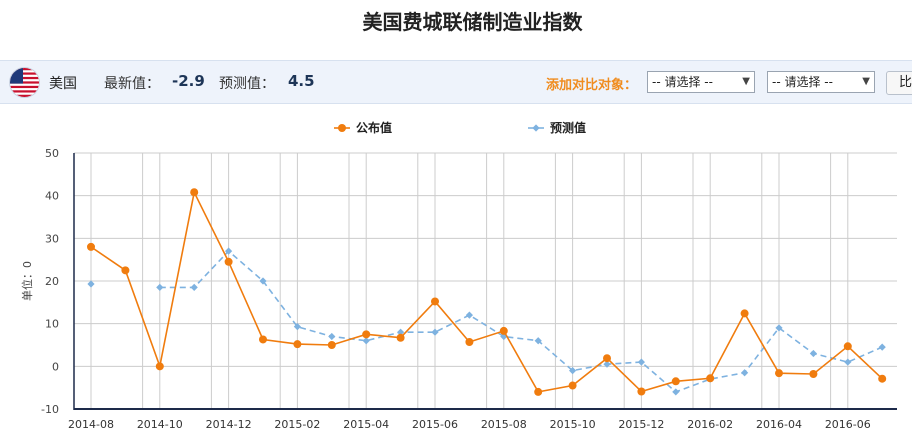 The image size is (912, 441). Describe the element at coordinates (710, 424) in the screenshot. I see `x-tick-label: 2016-02` at that location.